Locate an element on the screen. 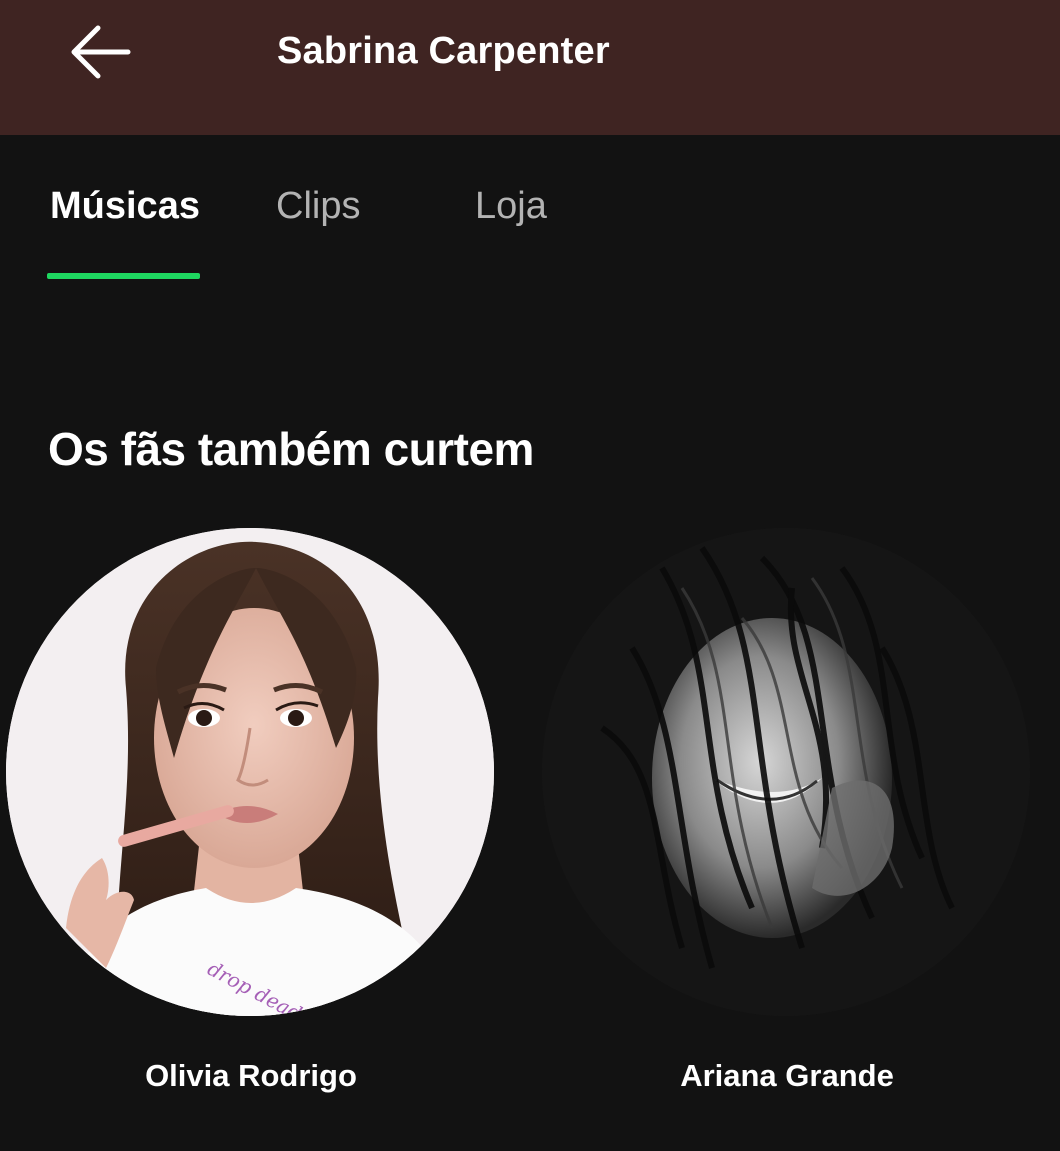 This screenshot has height=1151, width=1060. artist-name: Olivia Rodrigo is located at coordinates (251, 1075).